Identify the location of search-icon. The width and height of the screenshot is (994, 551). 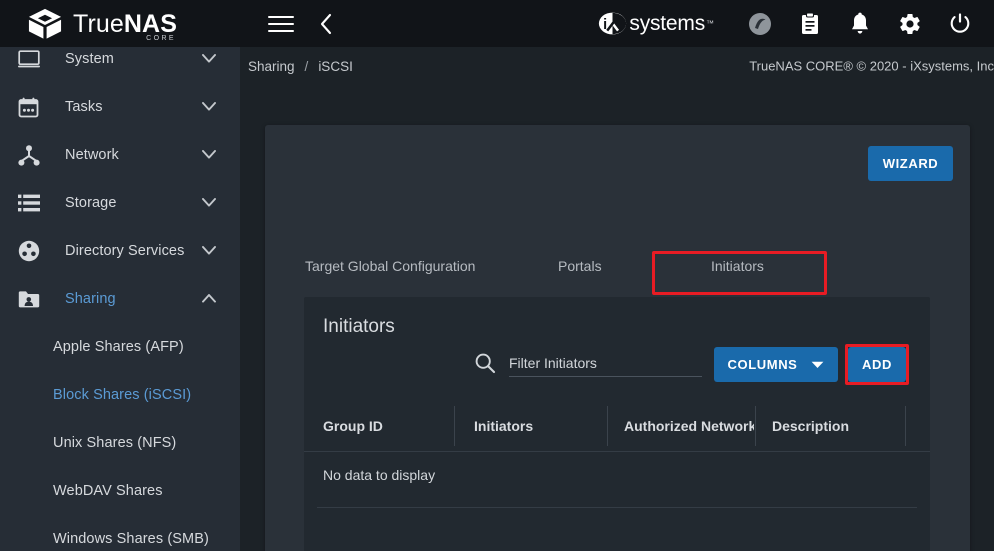
(485, 363).